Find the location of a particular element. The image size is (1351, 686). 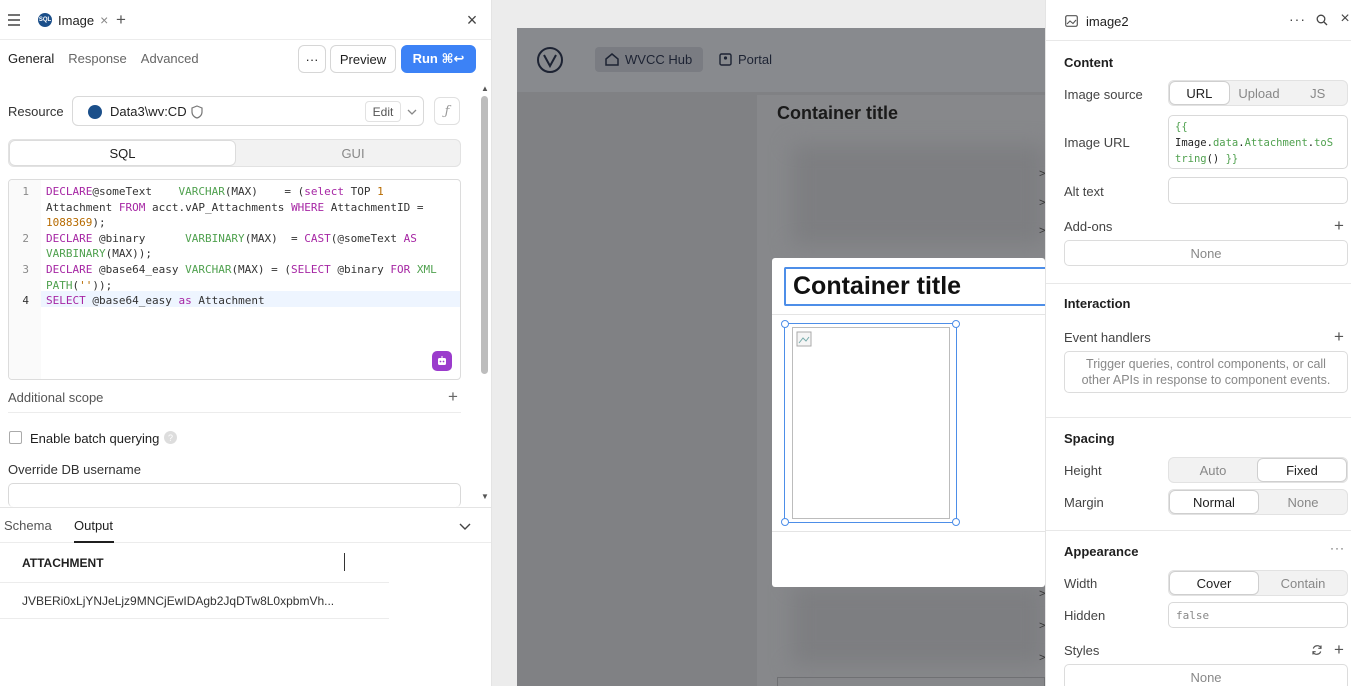

nav-portal: Portal is located at coordinates (745, 59).